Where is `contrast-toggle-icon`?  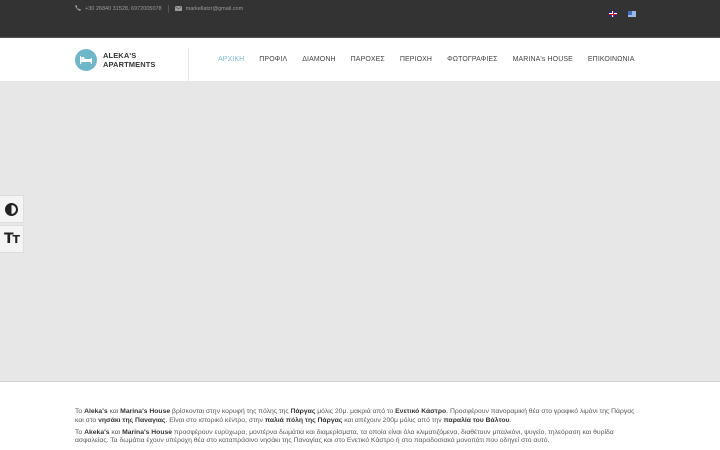
contrast-toggle-icon is located at coordinates (11, 209).